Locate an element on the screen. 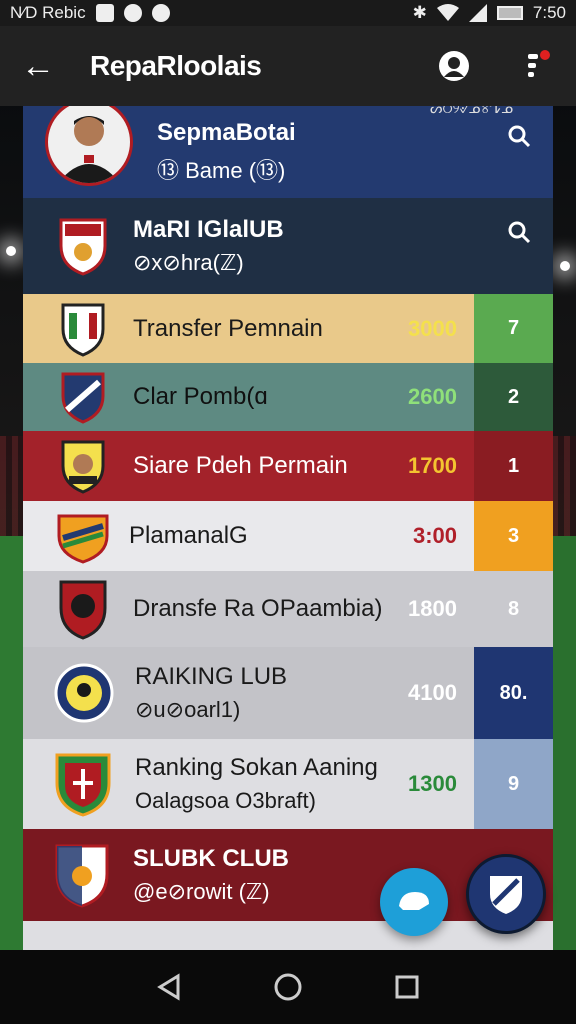  table-row is located at coordinates (288, 935).